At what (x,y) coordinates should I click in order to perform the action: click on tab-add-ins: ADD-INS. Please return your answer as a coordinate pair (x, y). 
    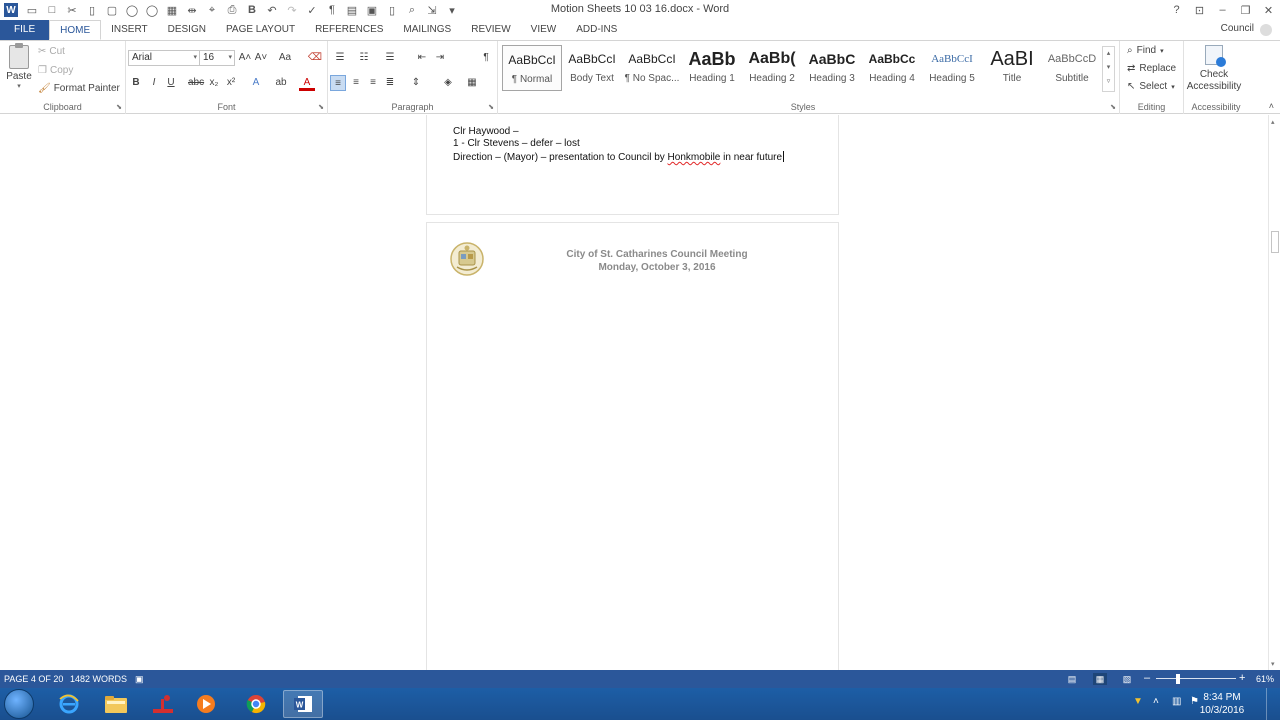
    Looking at the image, I should click on (596, 30).